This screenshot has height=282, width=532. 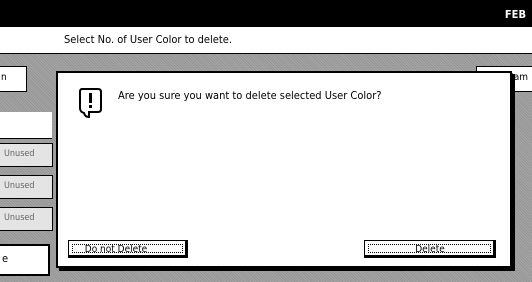 I want to click on delete-label: Delete, so click(x=430, y=249).